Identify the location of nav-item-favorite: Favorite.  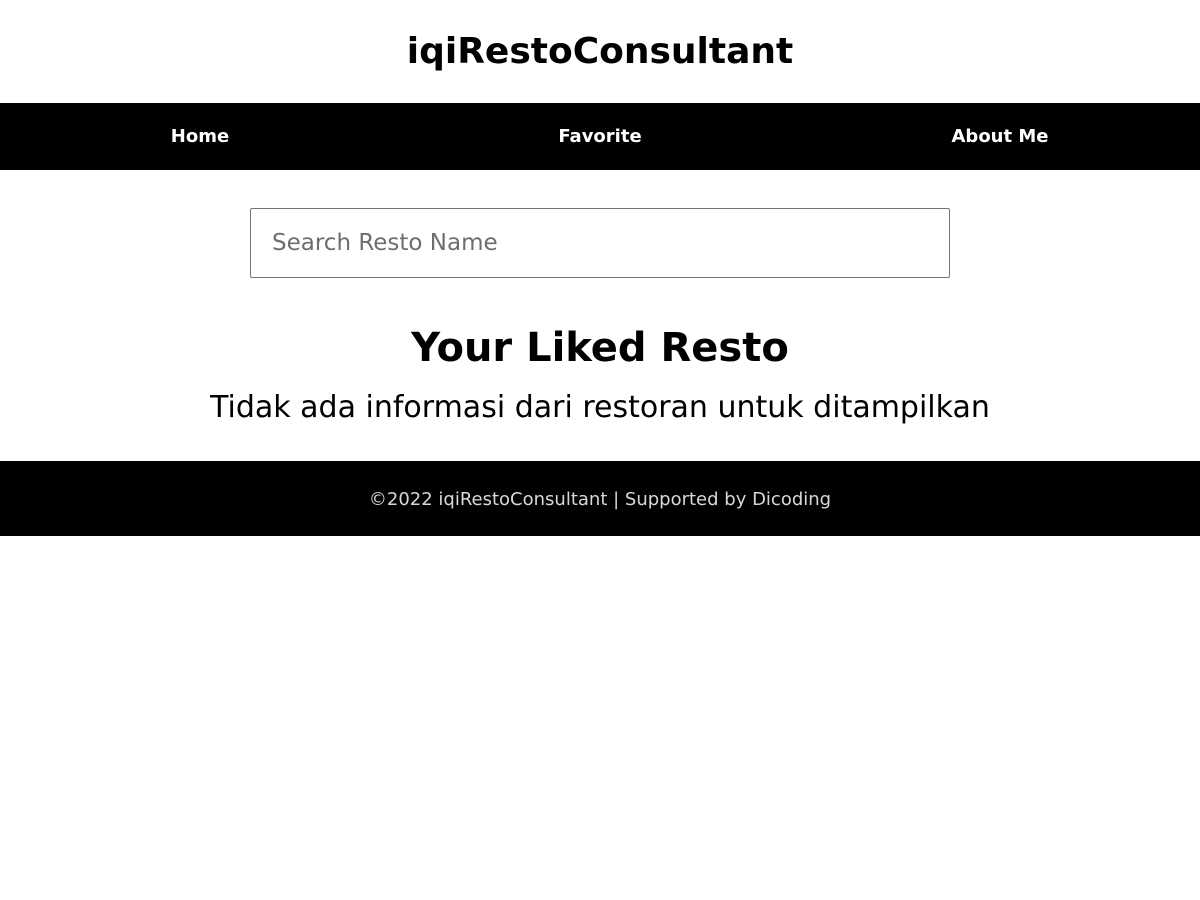
(600, 136).